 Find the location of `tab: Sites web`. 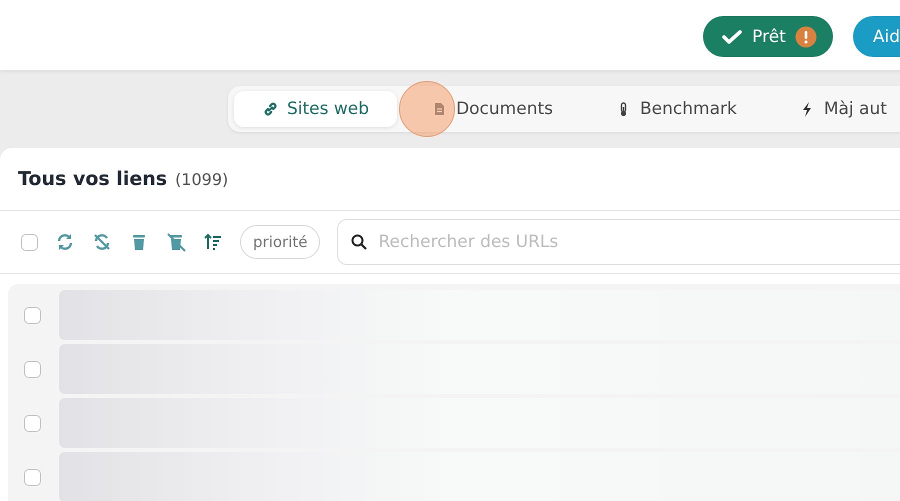

tab: Sites web is located at coordinates (316, 109).